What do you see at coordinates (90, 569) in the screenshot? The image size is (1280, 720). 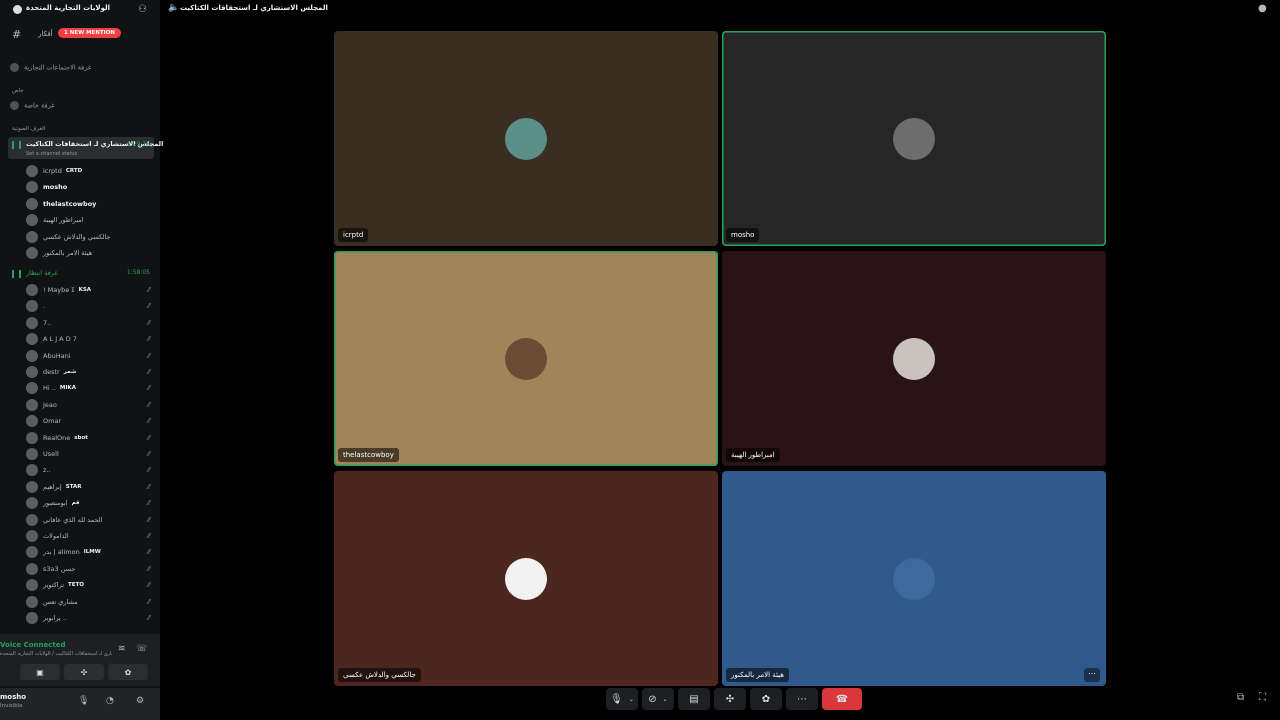 I see `voice-member: s3a3 حسن ⁄⁄` at bounding box center [90, 569].